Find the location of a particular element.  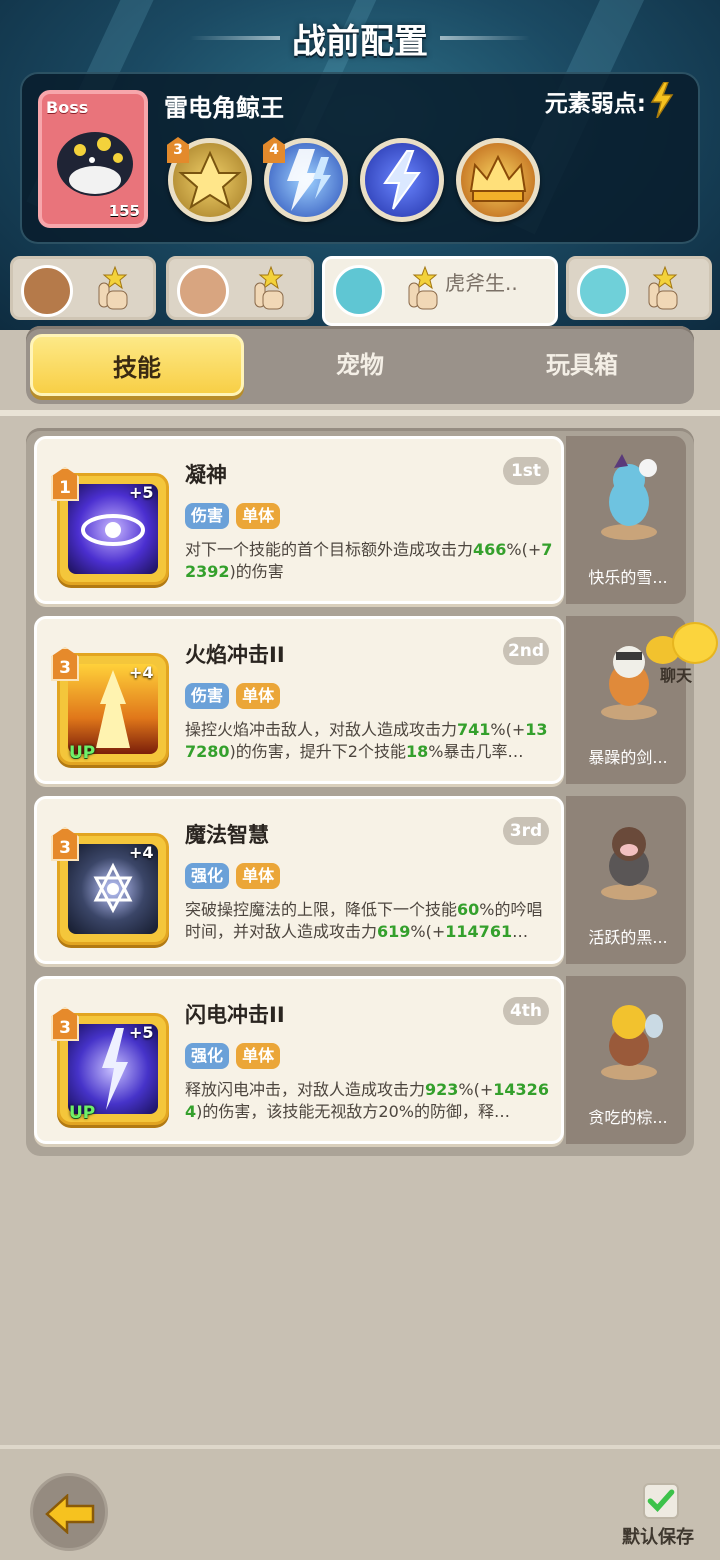

desc-text: 操控火焰冲击敌人，对敌人造成攻击力 is located at coordinates (321, 729).